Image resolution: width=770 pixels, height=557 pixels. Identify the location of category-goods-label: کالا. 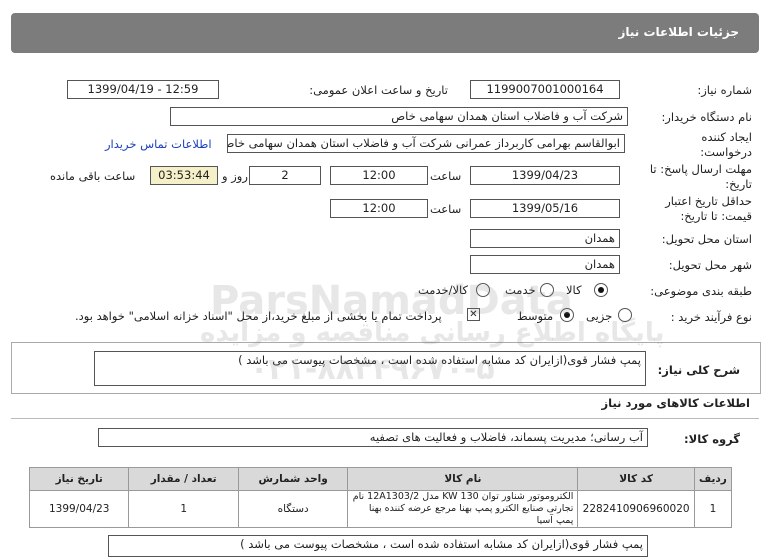
(574, 290).